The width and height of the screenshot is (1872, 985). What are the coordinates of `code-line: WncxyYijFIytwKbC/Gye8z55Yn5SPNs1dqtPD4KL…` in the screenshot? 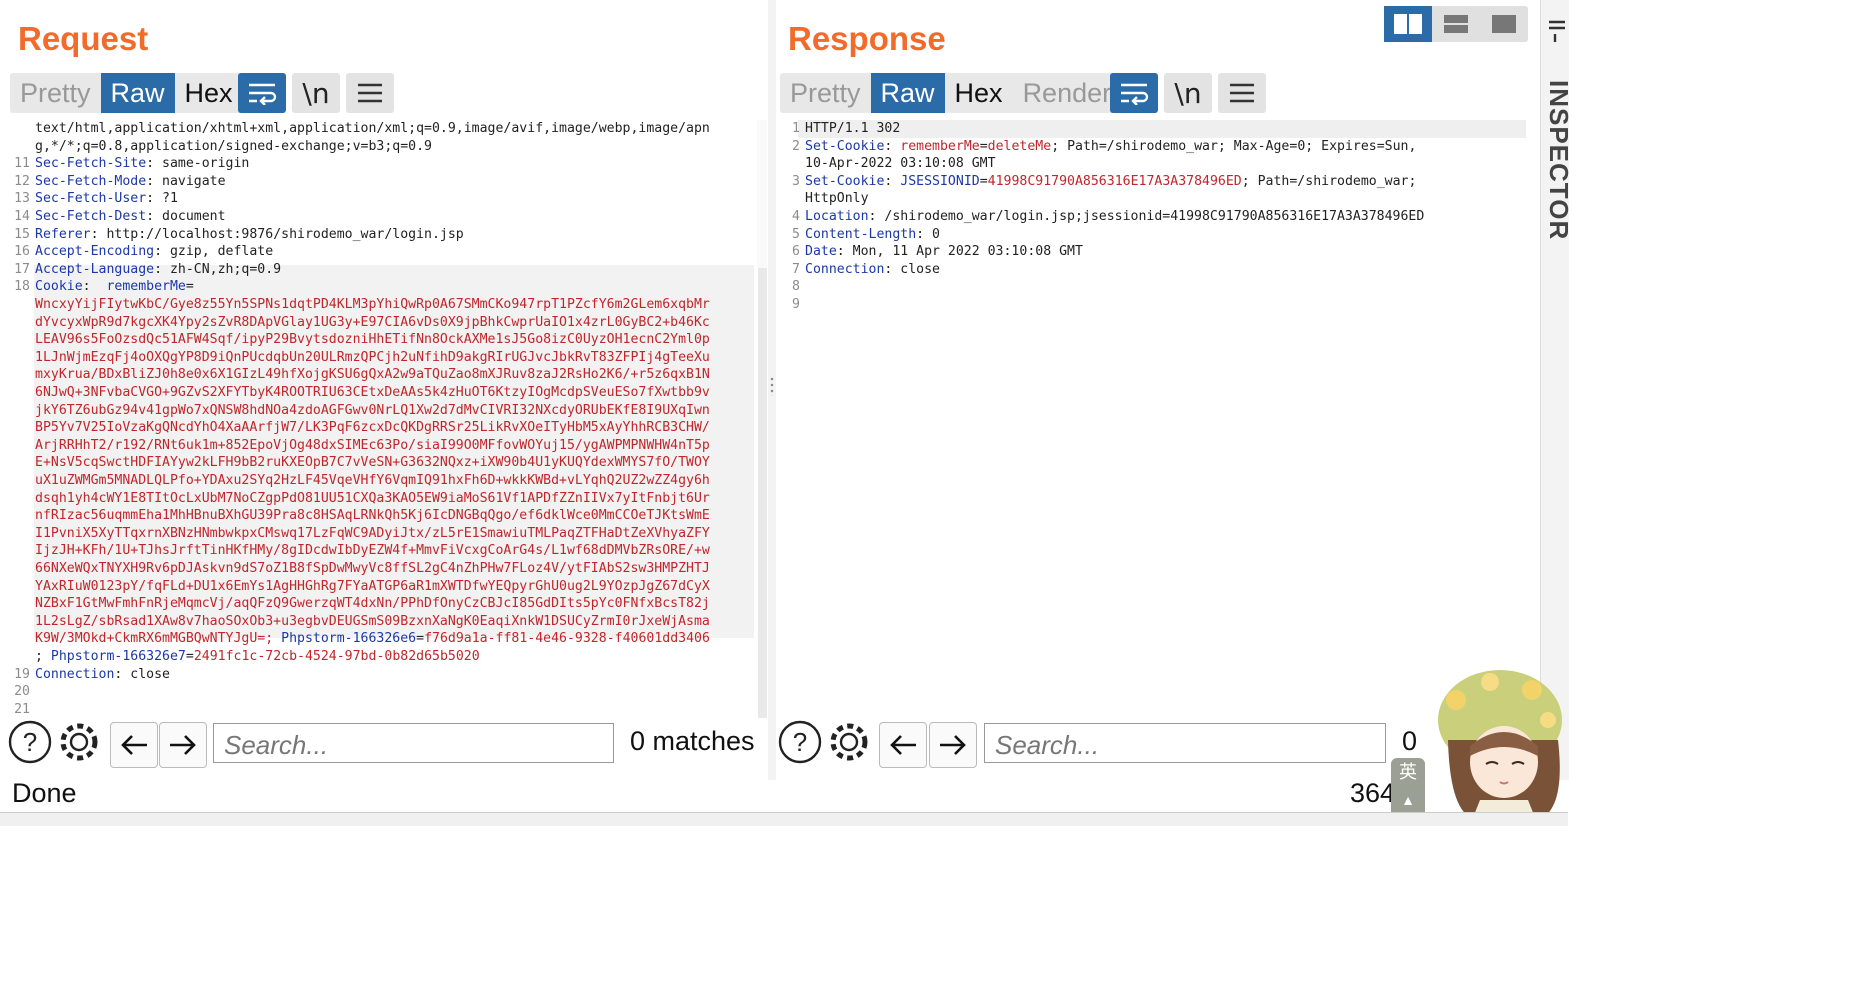 It's located at (372, 305).